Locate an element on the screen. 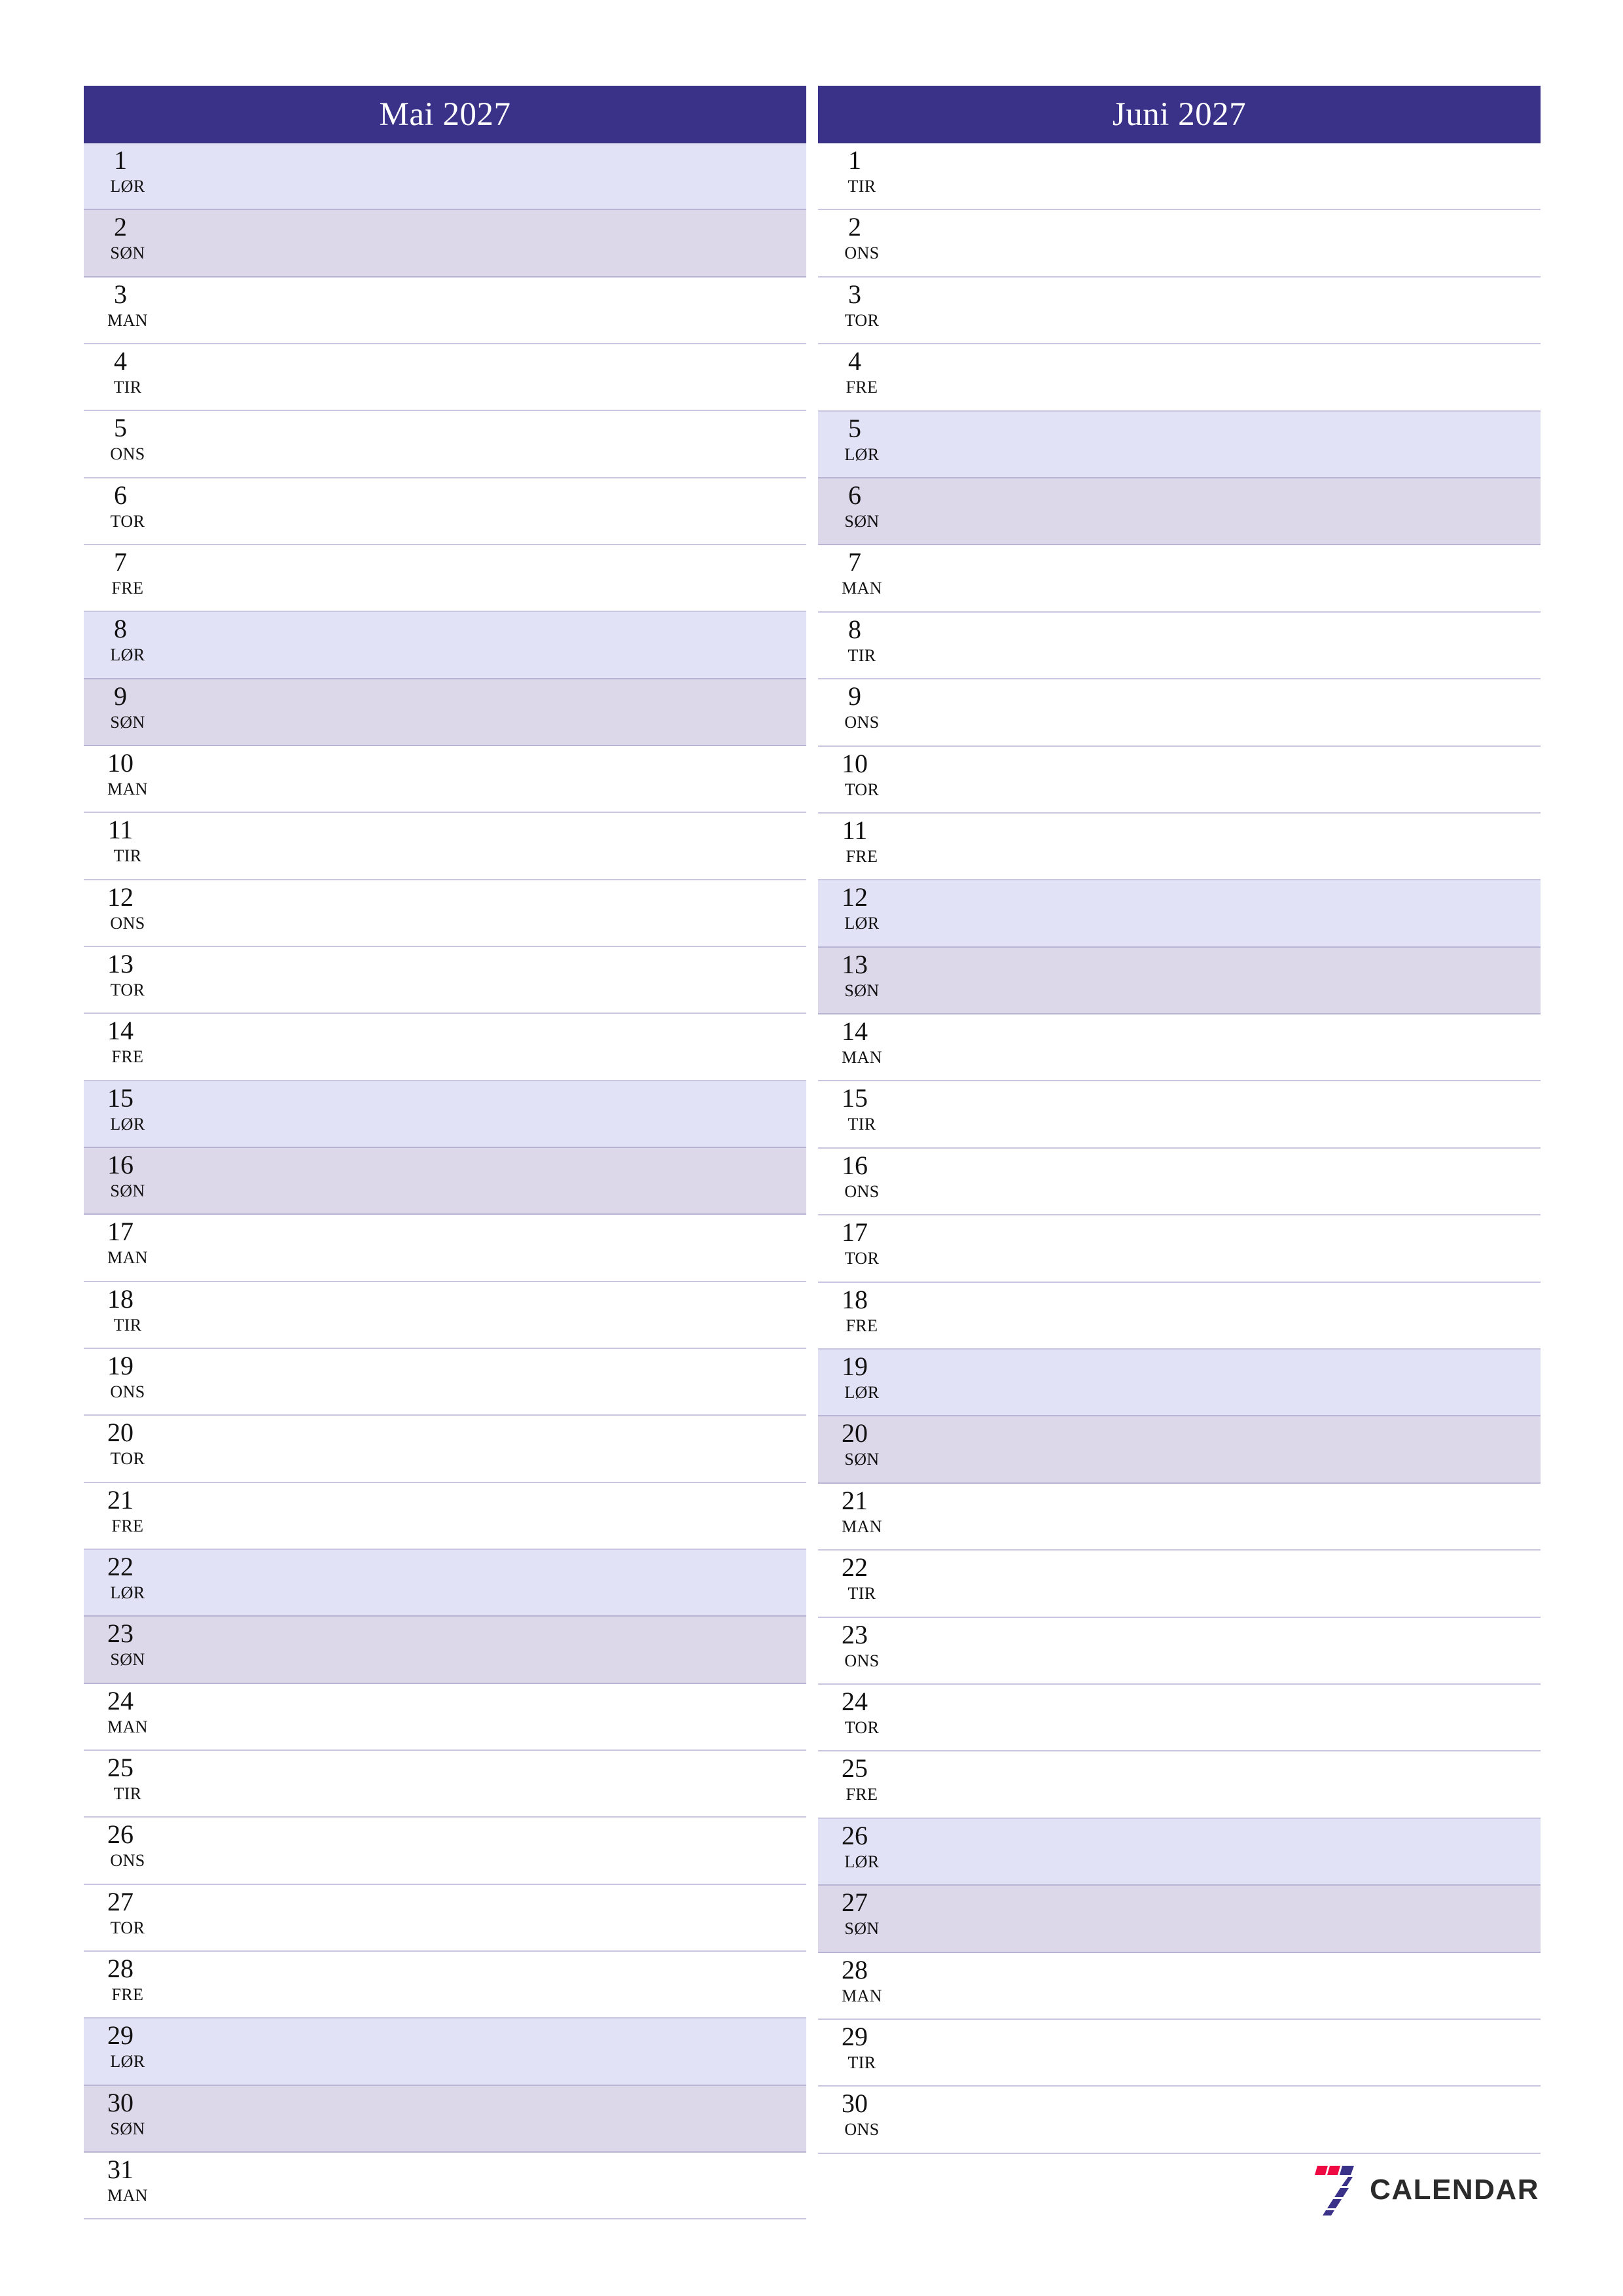 The height and width of the screenshot is (2296, 1623). day-number: 30 is located at coordinates (120, 2102).